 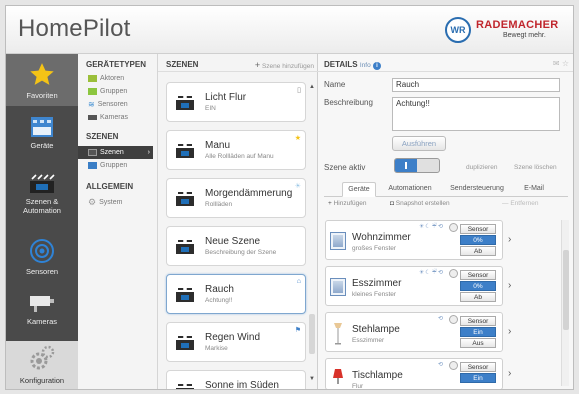 I want to click on scene-card: Sonne im Süden, so click(x=236, y=379).